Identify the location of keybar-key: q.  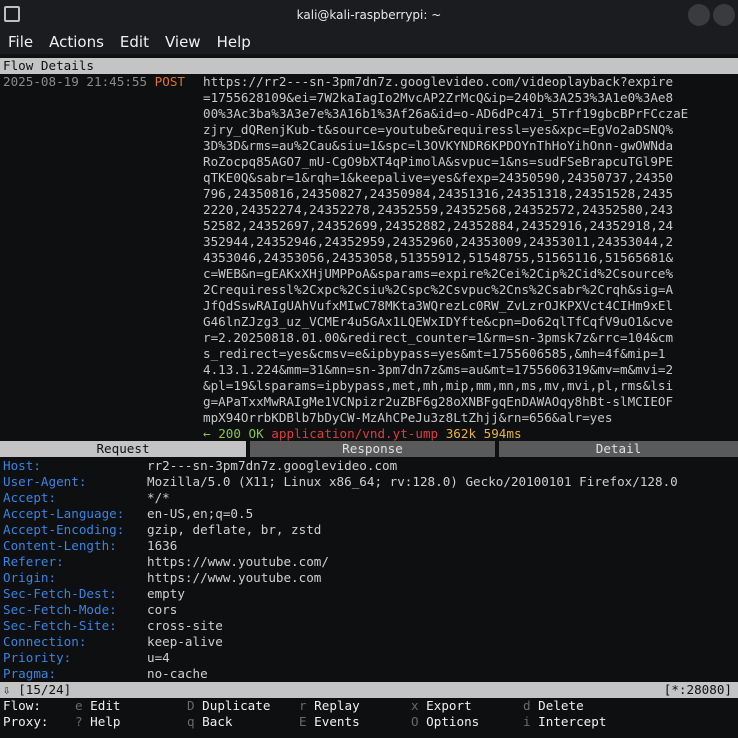
(191, 721).